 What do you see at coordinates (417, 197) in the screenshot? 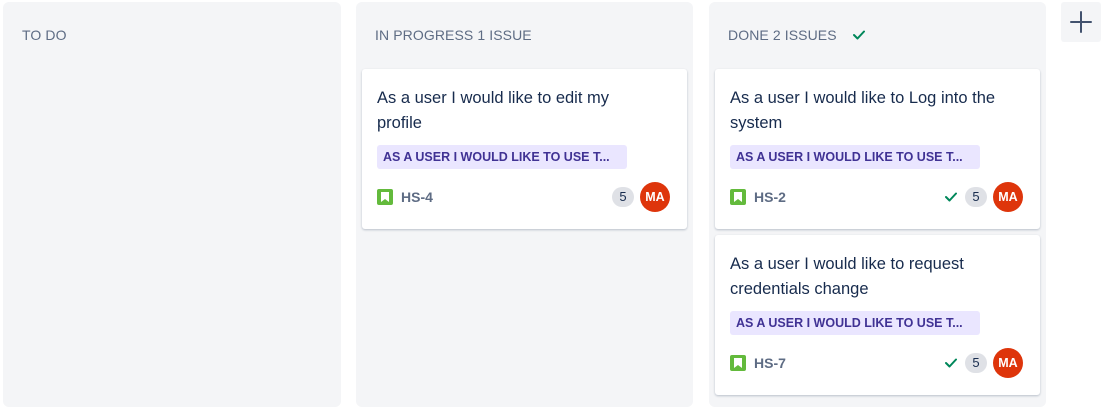
I see `issue-key: HS-4` at bounding box center [417, 197].